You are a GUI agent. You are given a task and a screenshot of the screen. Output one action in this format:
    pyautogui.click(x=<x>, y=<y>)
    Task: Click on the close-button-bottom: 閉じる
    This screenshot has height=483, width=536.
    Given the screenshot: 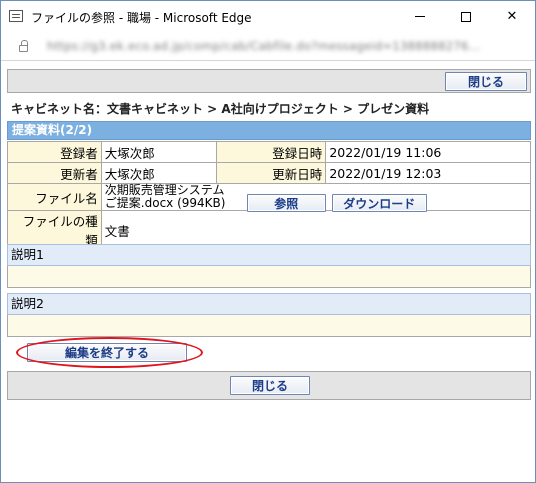 What is the action you would take?
    pyautogui.click(x=270, y=385)
    